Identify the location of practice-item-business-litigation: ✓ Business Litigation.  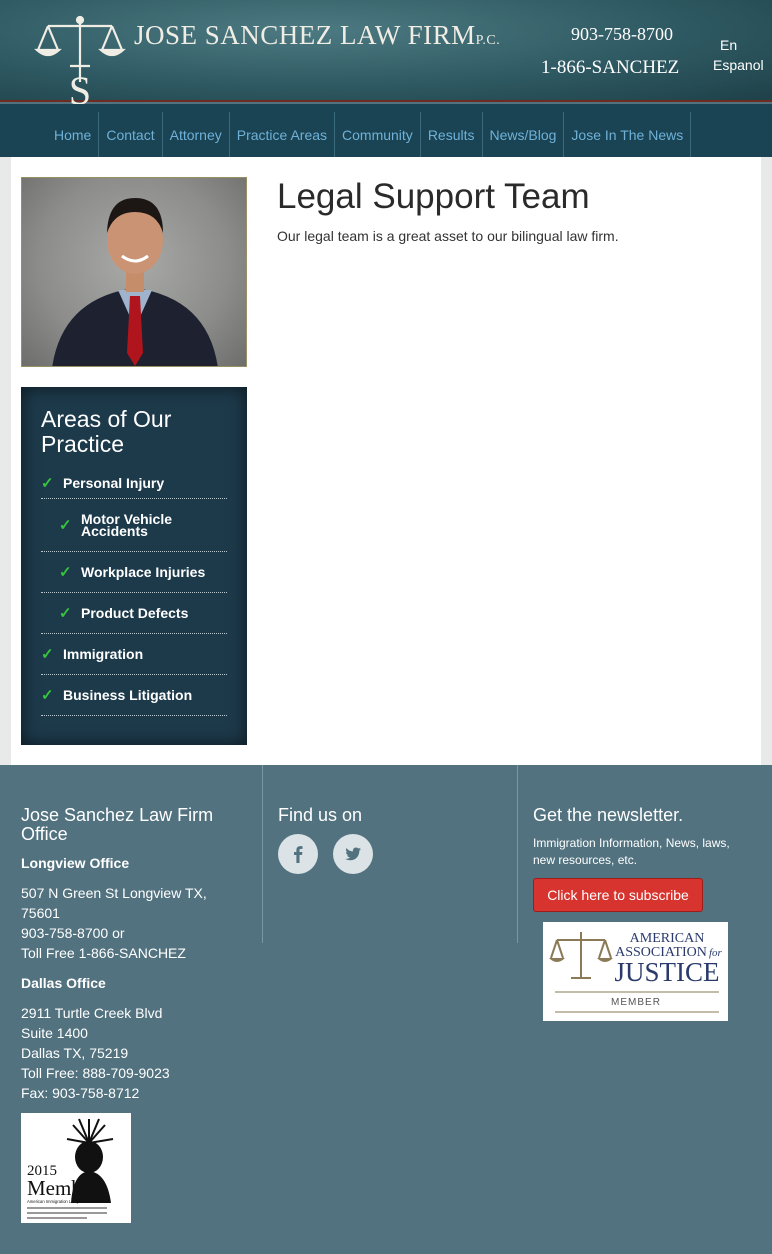
(134, 695).